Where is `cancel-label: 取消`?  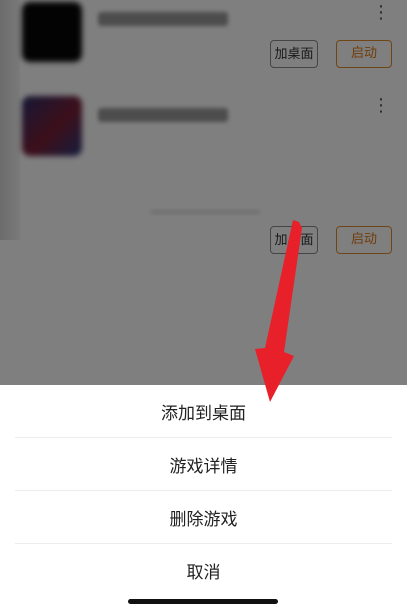
cancel-label: 取消 is located at coordinates (203, 572).